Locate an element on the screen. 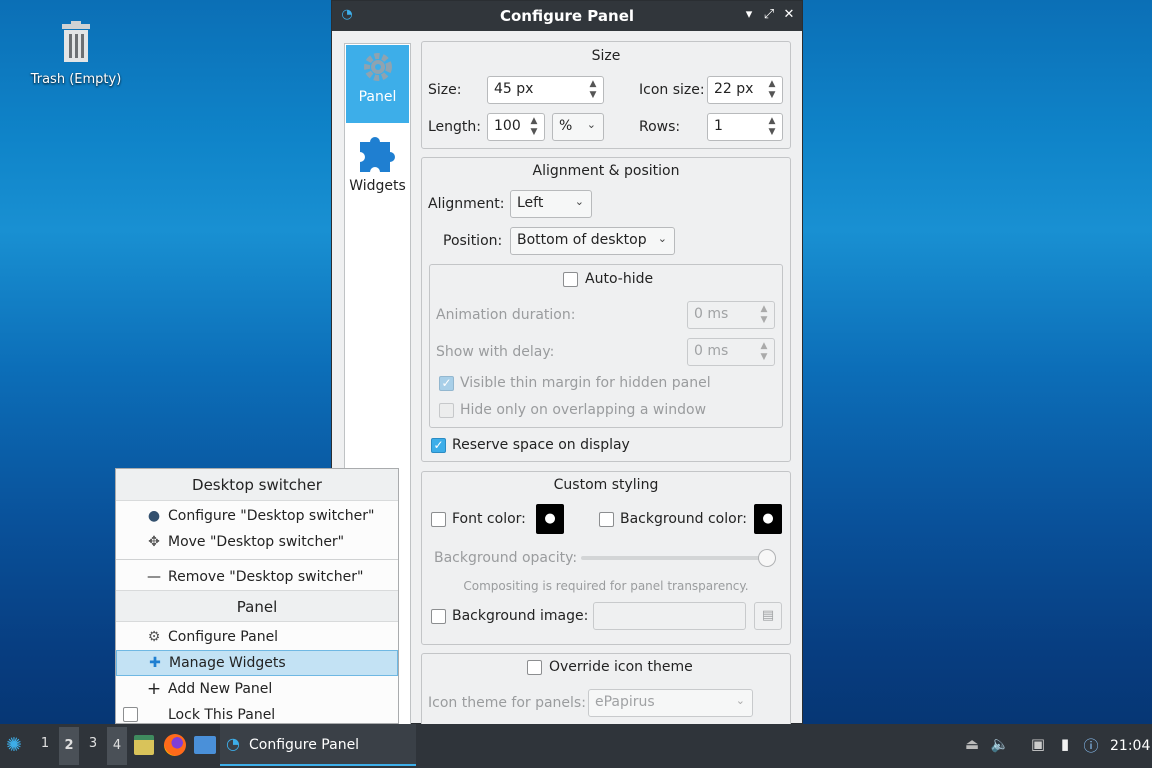 The image size is (1152, 768). animation-duration-spinbox: 0 ms ▲ ▼ is located at coordinates (731, 315).